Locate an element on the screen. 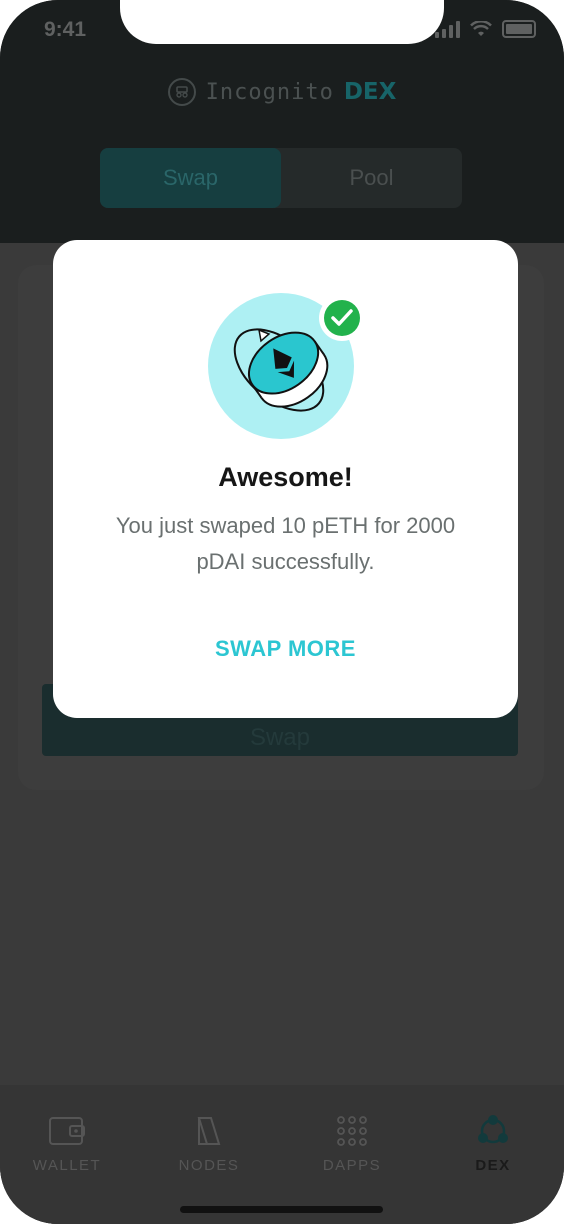  tab-swap: Swap is located at coordinates (190, 178).